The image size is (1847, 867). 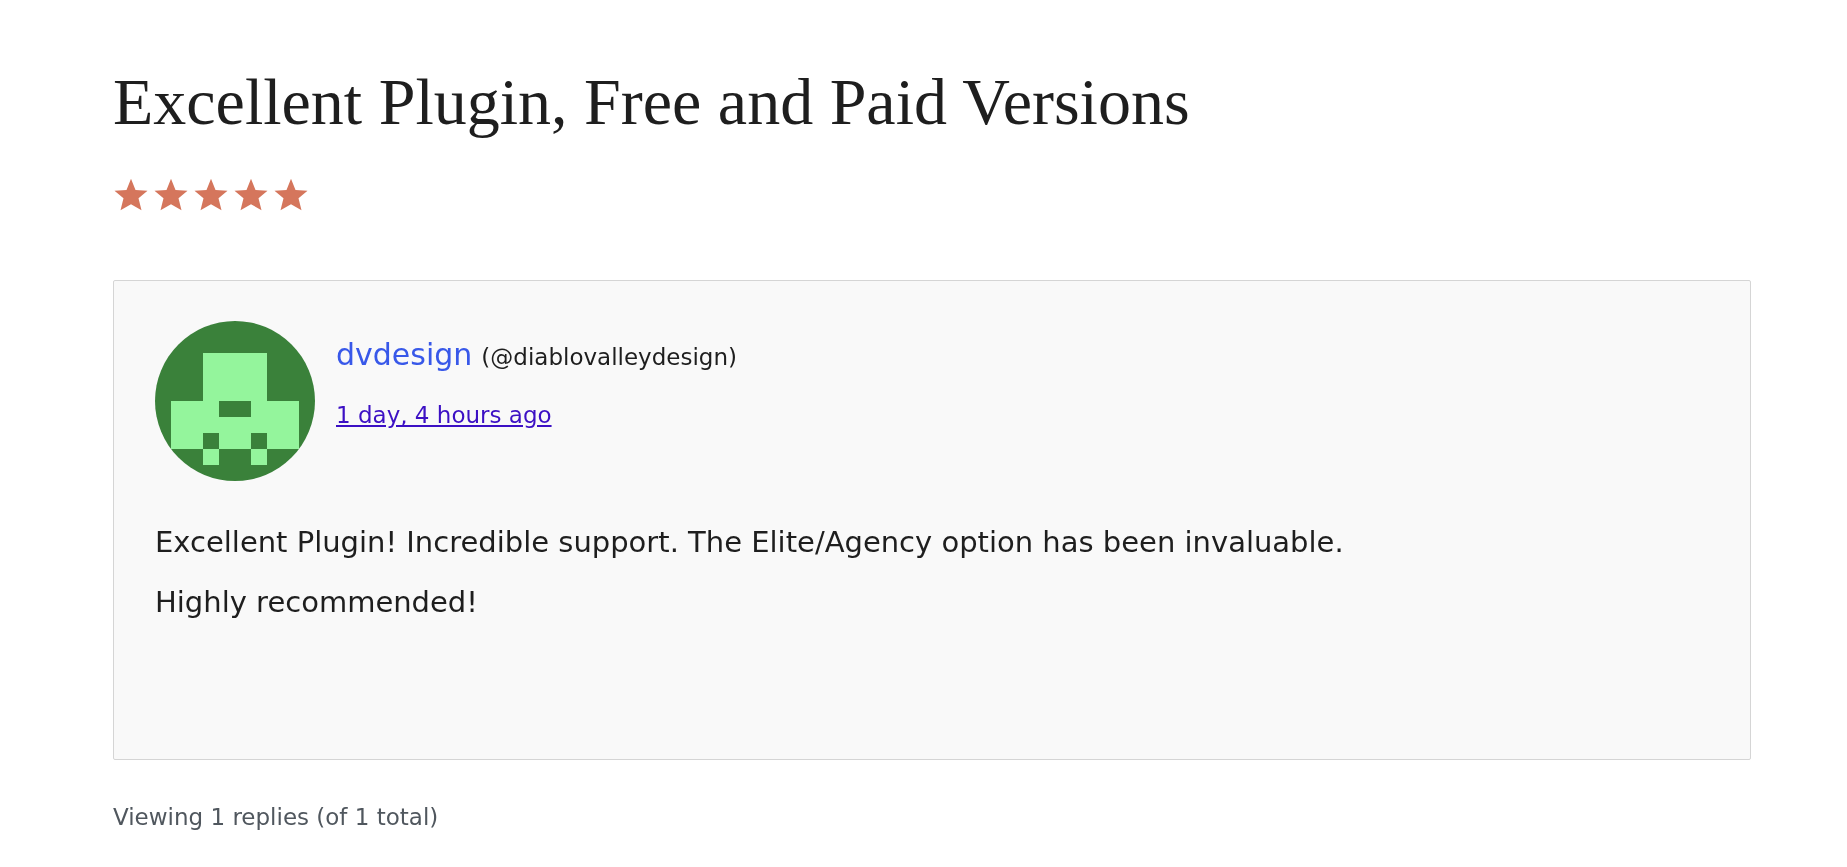 I want to click on author-link: dvdesign, so click(x=404, y=355).